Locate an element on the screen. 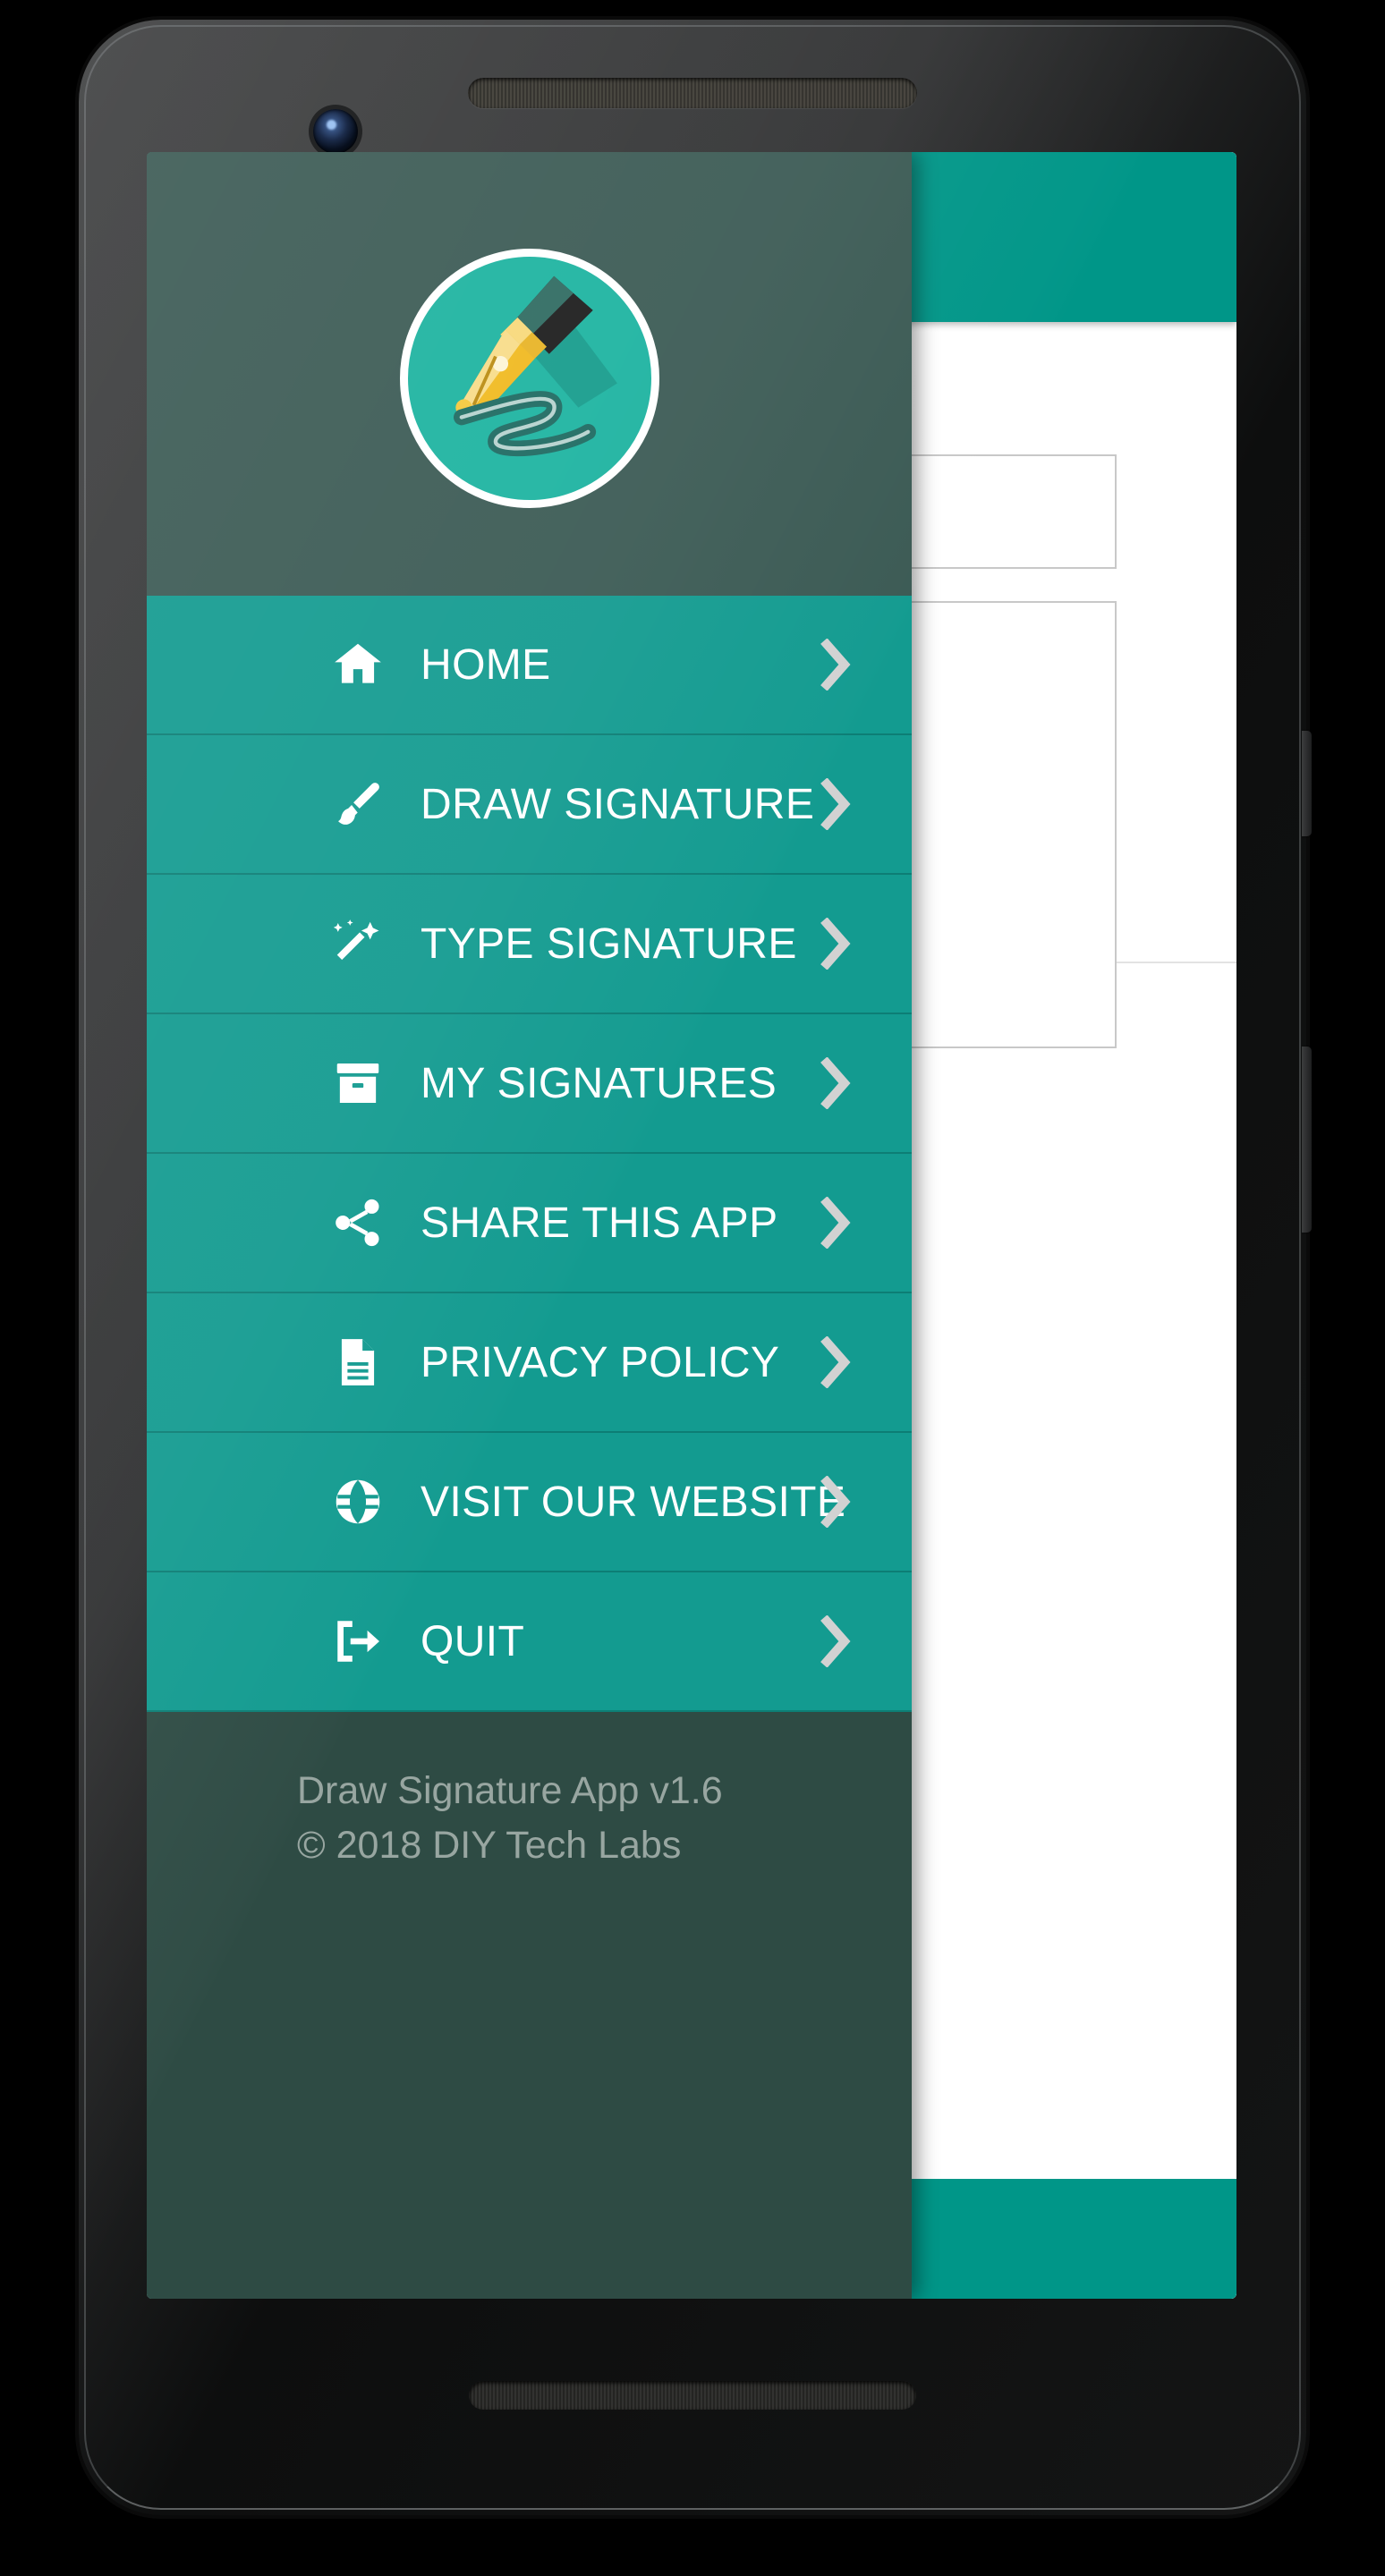 The height and width of the screenshot is (2576, 1385). fountain-pen-signature-logo is located at coordinates (529, 378).